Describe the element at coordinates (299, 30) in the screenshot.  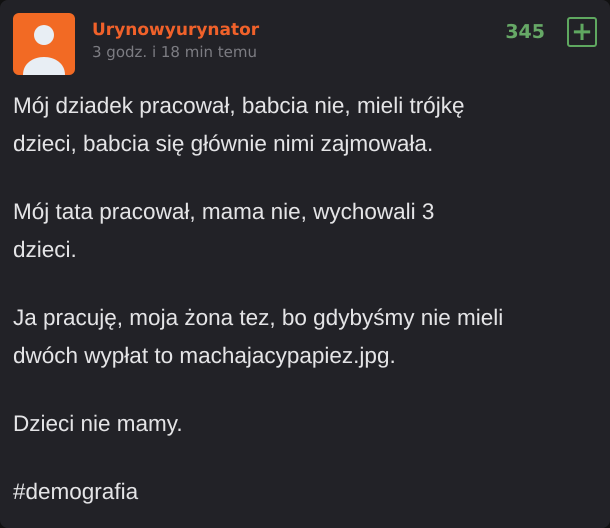
I see `author-name: Urynowyurynator` at that location.